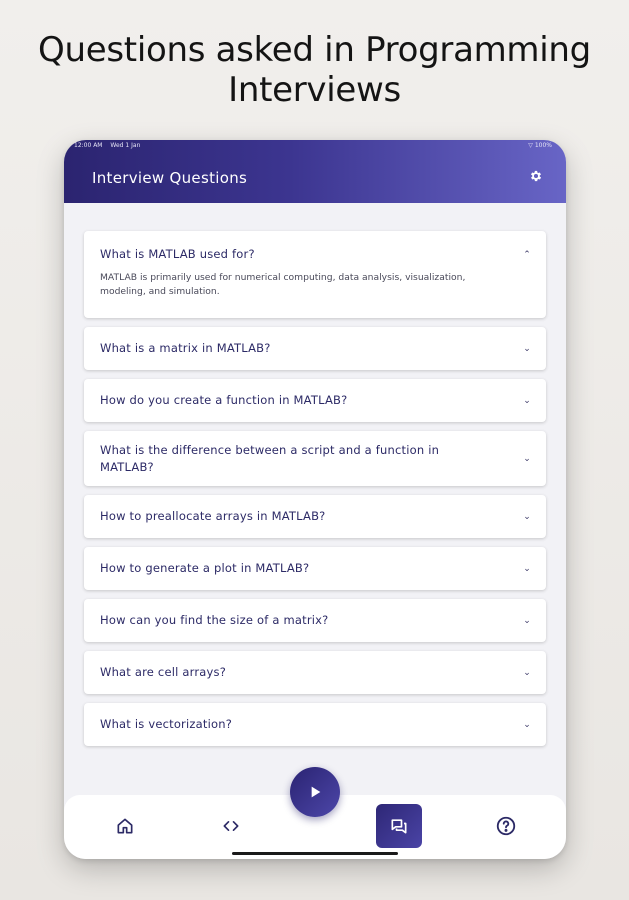  What do you see at coordinates (506, 826) in the screenshot?
I see `help-icon` at bounding box center [506, 826].